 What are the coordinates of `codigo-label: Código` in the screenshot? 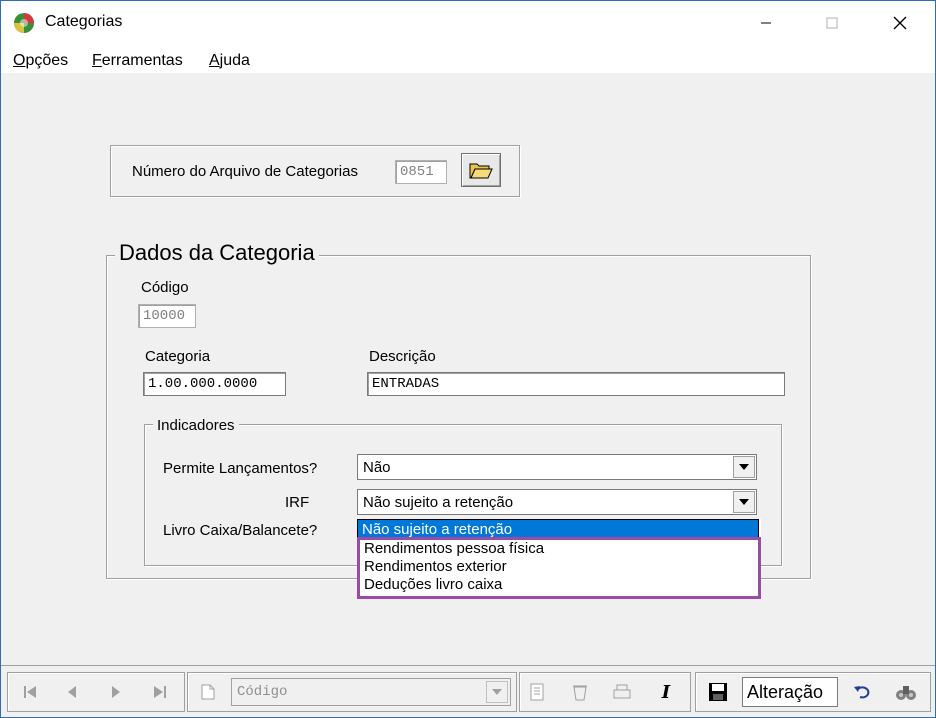 It's located at (165, 287).